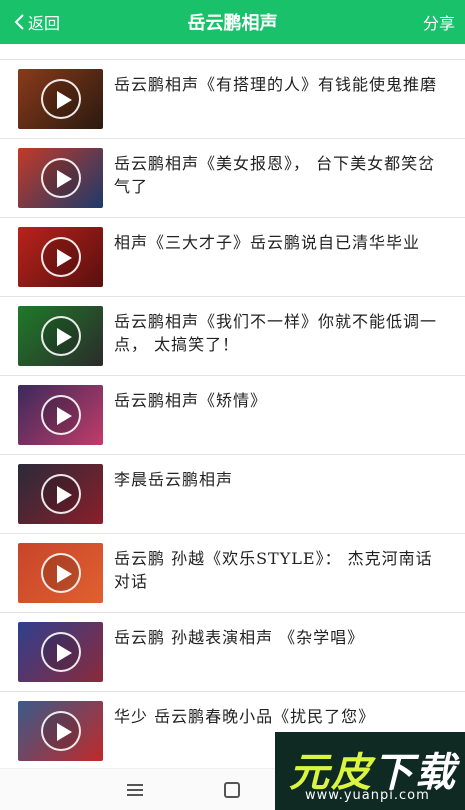 The height and width of the screenshot is (810, 465). What do you see at coordinates (232, 652) in the screenshot?
I see `list-item: 岳云鹏 孙越表演相声 《杂学唱》` at bounding box center [232, 652].